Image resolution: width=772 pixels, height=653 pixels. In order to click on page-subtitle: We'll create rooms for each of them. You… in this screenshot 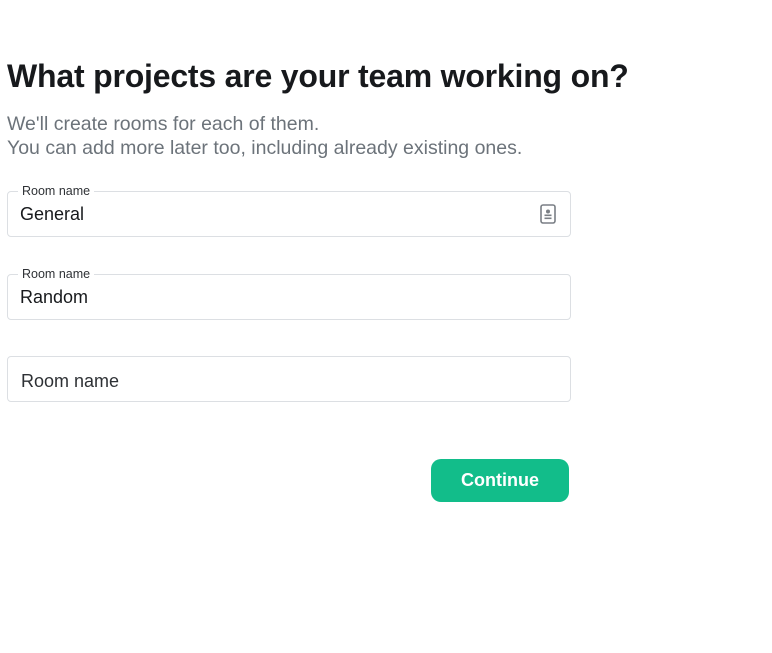, I will do `click(264, 136)`.